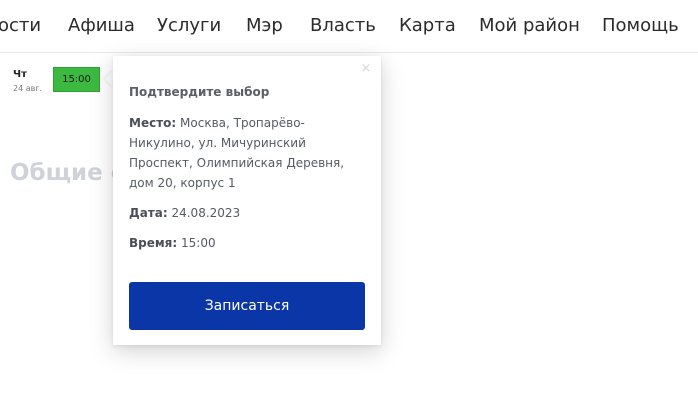 This screenshot has width=698, height=412. What do you see at coordinates (249, 213) in the screenshot?
I see `date-info: Дата: 24.08.2023` at bounding box center [249, 213].